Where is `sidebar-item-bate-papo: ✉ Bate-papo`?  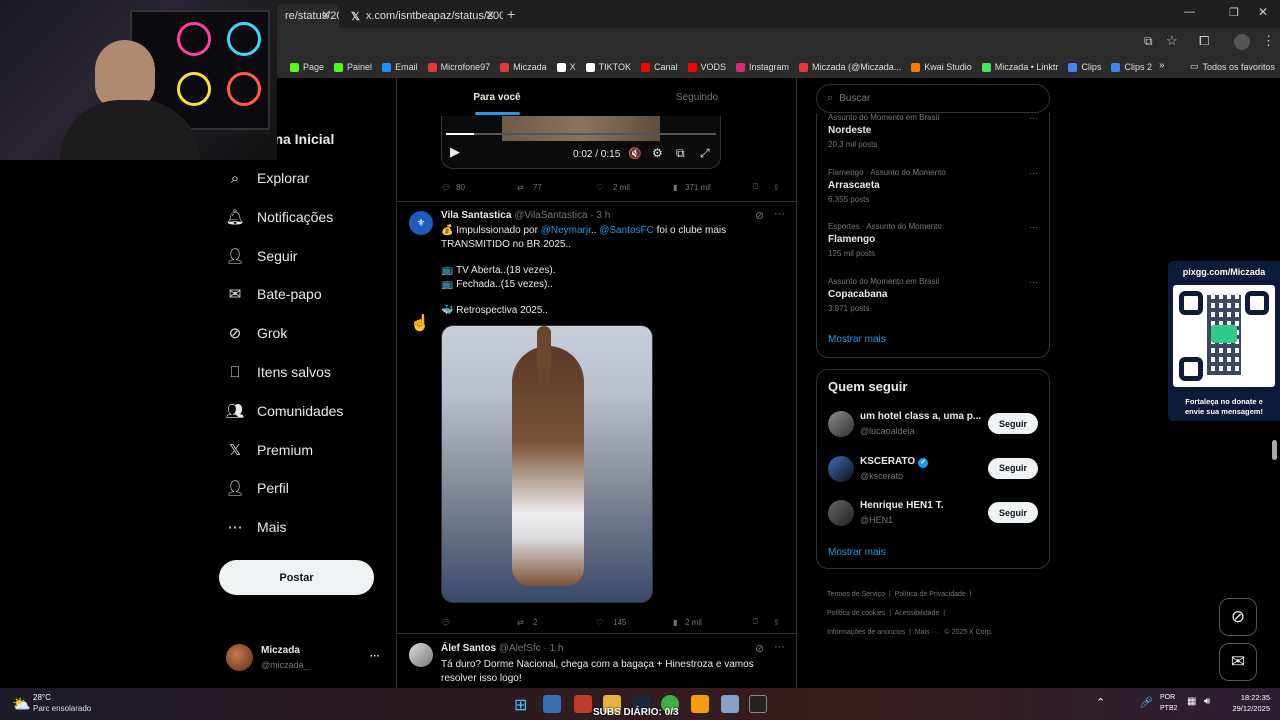 sidebar-item-bate-papo: ✉ Bate-papo is located at coordinates (274, 294).